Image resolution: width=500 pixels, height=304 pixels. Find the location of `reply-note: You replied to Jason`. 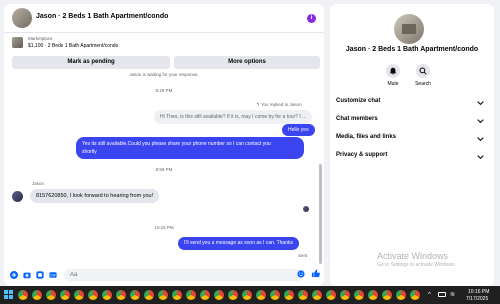

reply-note: You replied to Jason is located at coordinates (281, 104).